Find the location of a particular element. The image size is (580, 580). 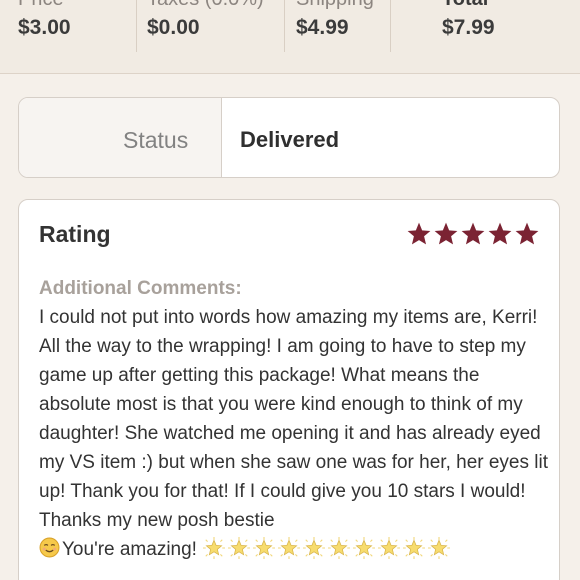

comments-label: Additional Comments: is located at coordinates (140, 288).